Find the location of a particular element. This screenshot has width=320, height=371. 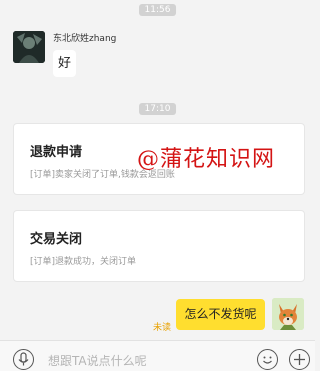

microphone-icon is located at coordinates (23, 359).